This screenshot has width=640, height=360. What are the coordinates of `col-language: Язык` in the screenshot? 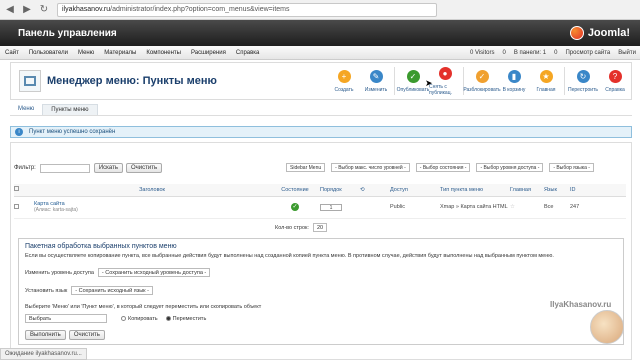 It's located at (557, 190).